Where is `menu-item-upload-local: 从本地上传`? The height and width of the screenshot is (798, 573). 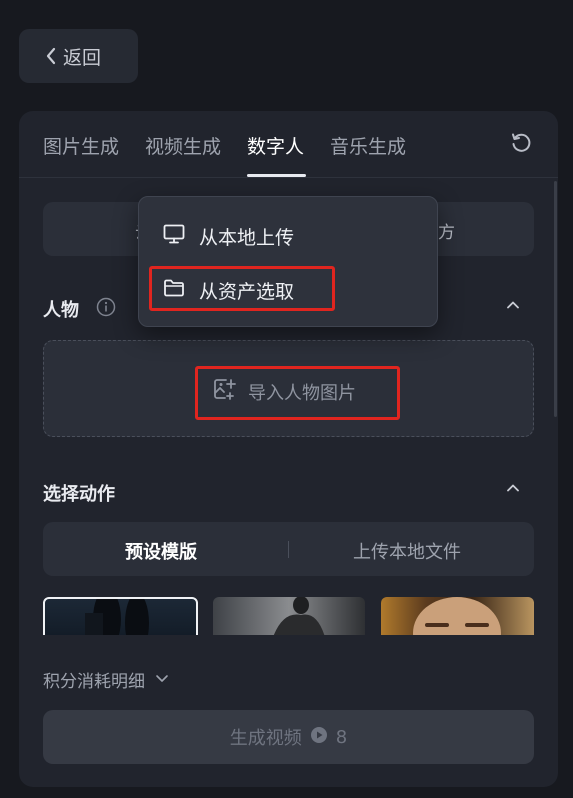 menu-item-upload-local: 从本地上传 is located at coordinates (228, 236).